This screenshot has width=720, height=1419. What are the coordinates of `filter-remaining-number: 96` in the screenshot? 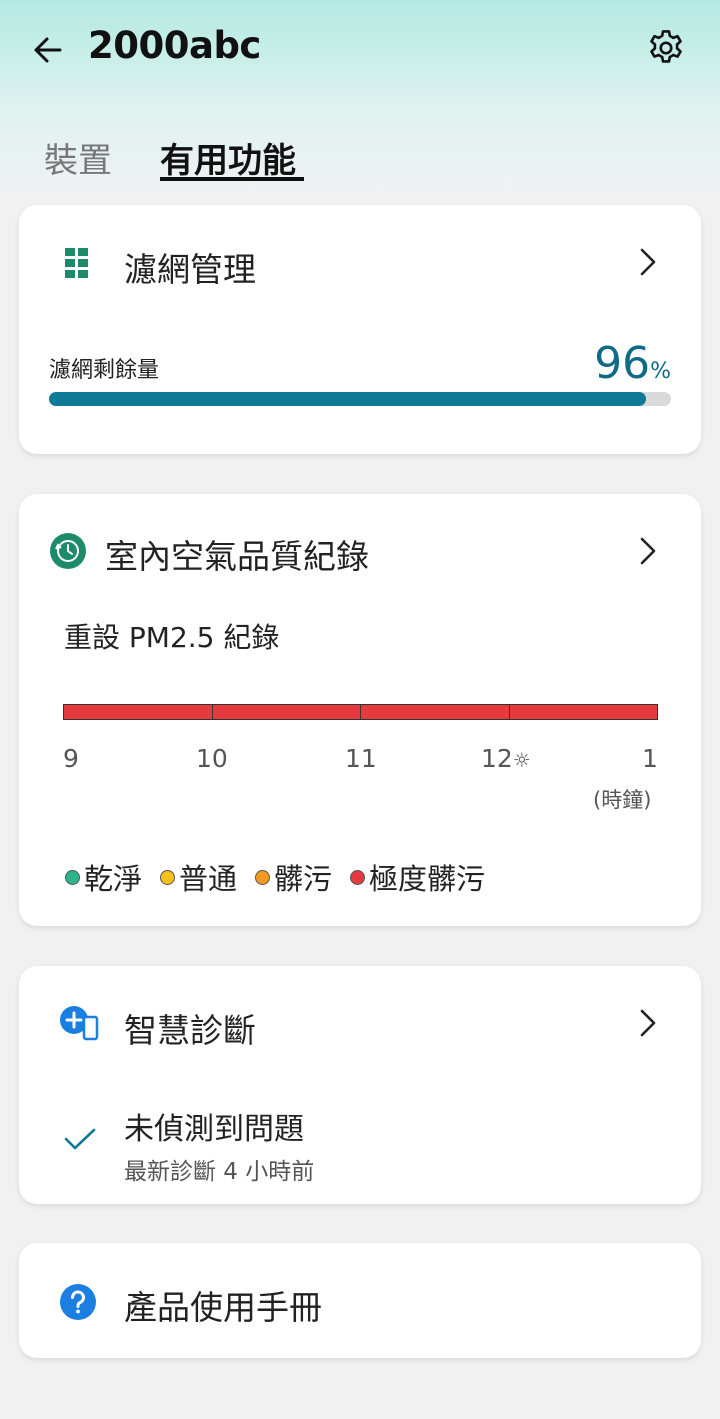 It's located at (622, 363).